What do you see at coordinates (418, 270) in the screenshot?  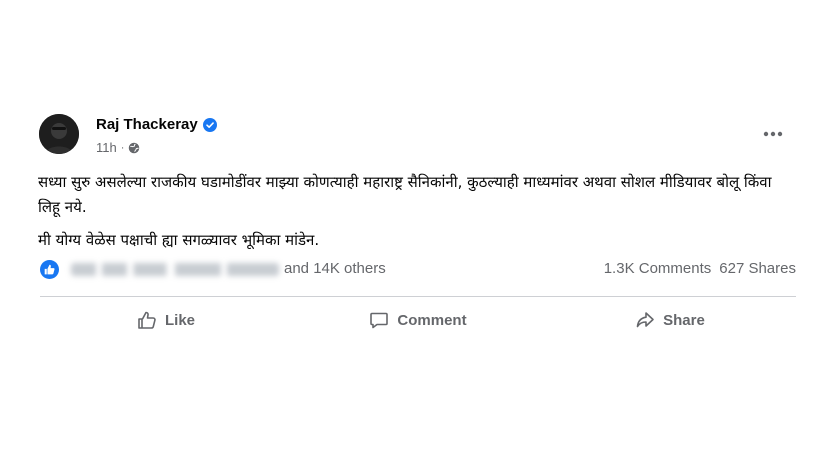 I see `post-stats: and 14K others 1.3K Comments 627 Shares` at bounding box center [418, 270].